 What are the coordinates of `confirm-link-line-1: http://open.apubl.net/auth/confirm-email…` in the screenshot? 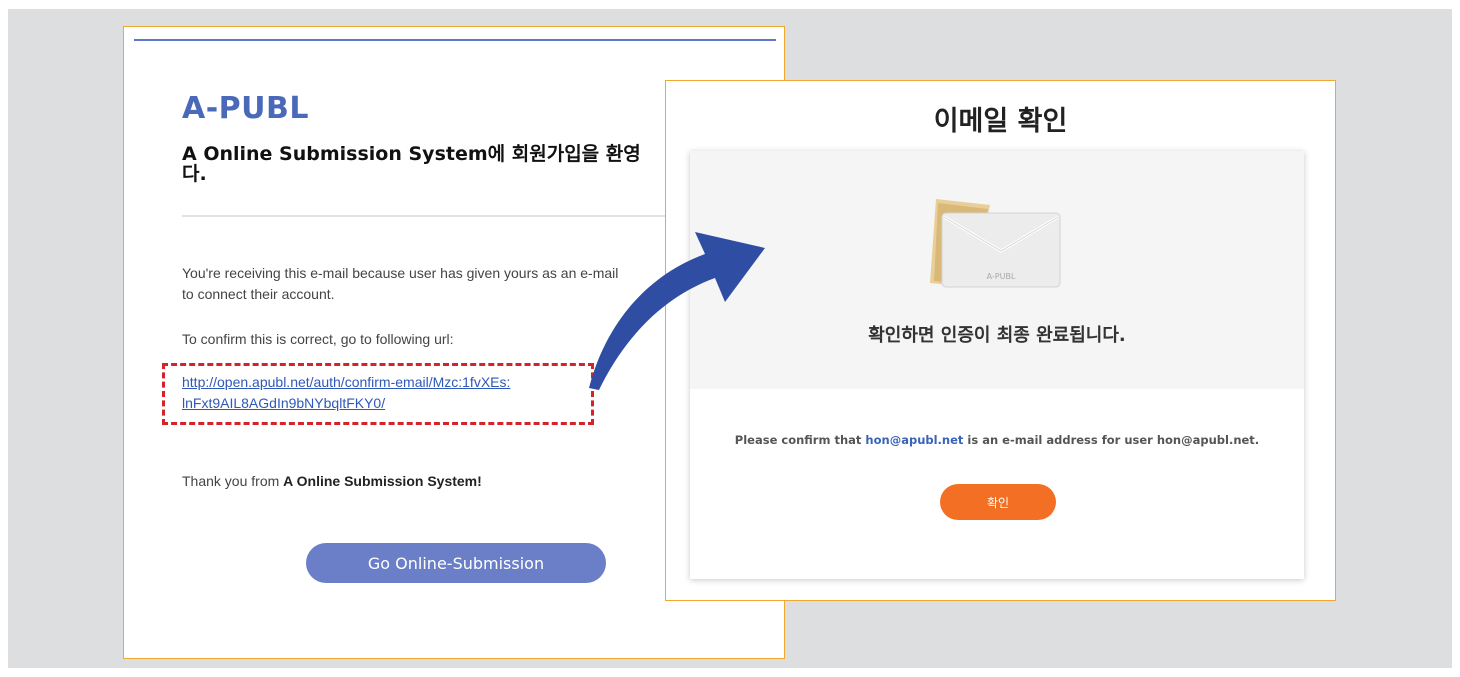 It's located at (382, 382).